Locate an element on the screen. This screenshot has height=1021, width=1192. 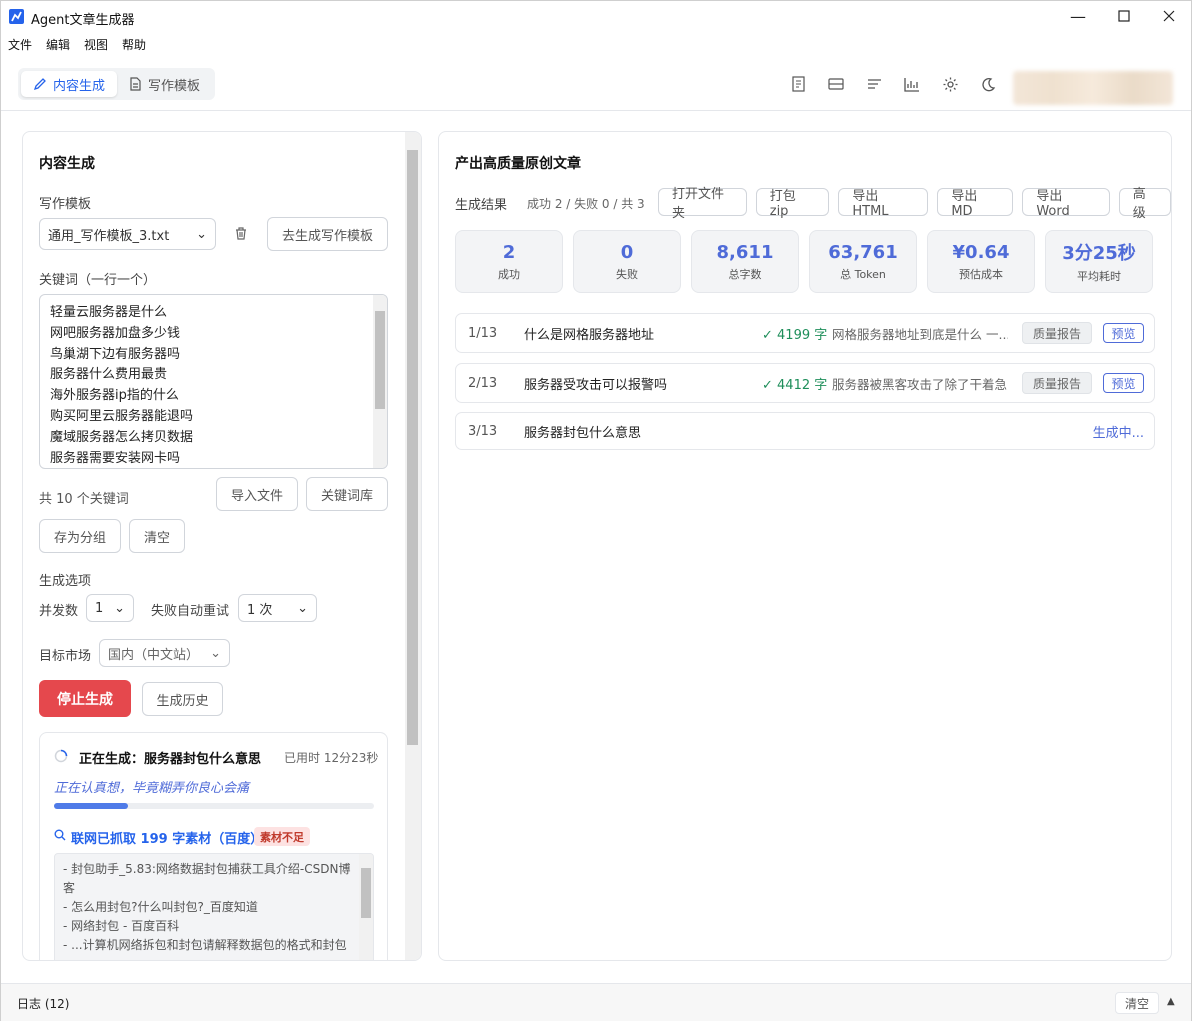
market-label: 目标市场 is located at coordinates (65, 656).